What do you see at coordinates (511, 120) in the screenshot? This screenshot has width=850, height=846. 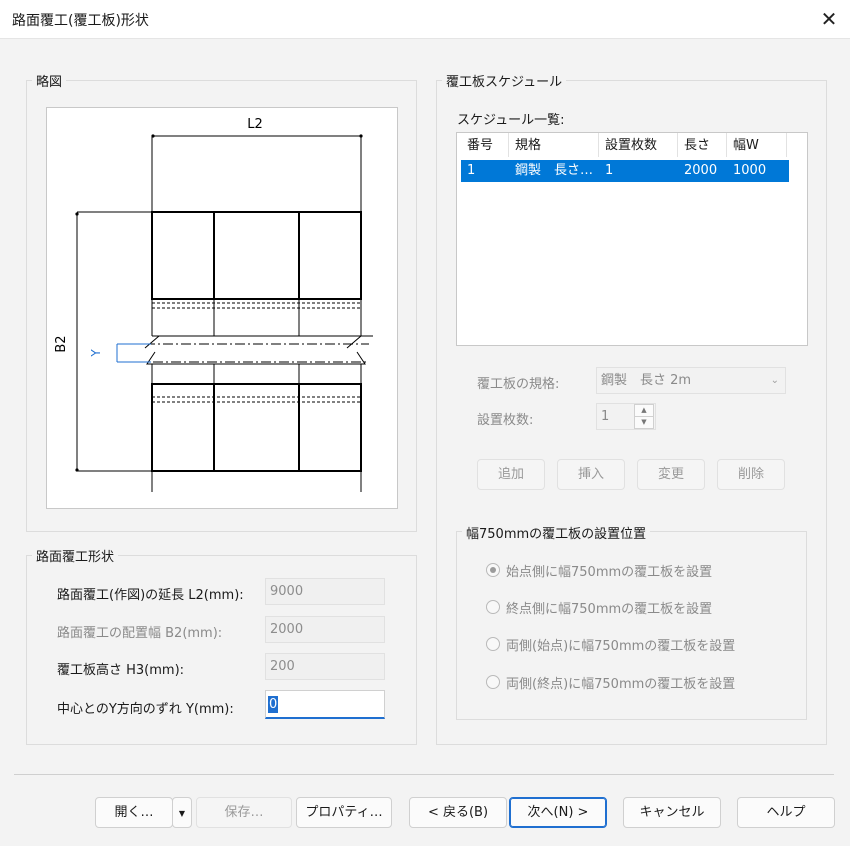 I see `schedule-list-label: スケジュール一覧:` at bounding box center [511, 120].